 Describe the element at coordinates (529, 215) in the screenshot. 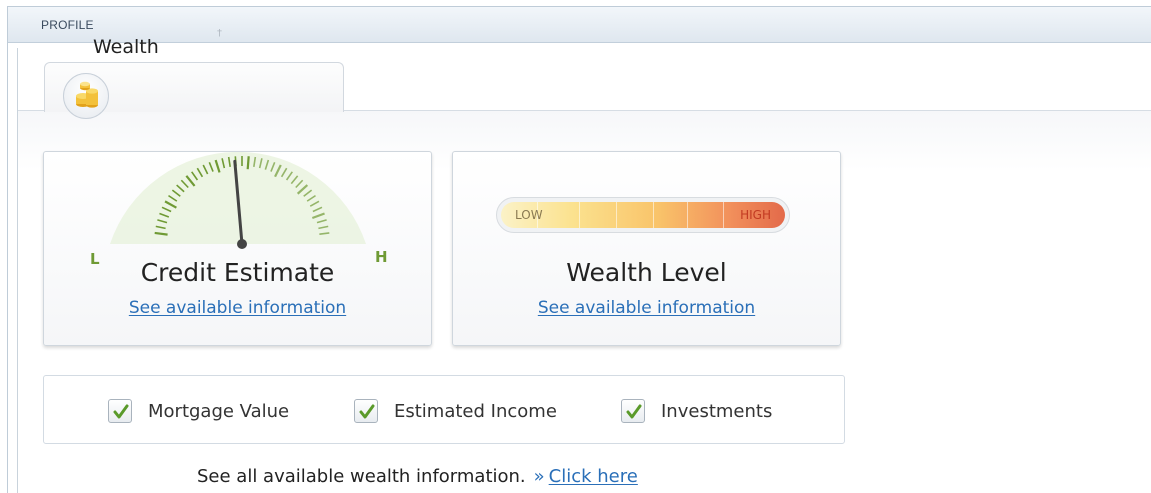

I see `meter-low-label: LOW` at that location.